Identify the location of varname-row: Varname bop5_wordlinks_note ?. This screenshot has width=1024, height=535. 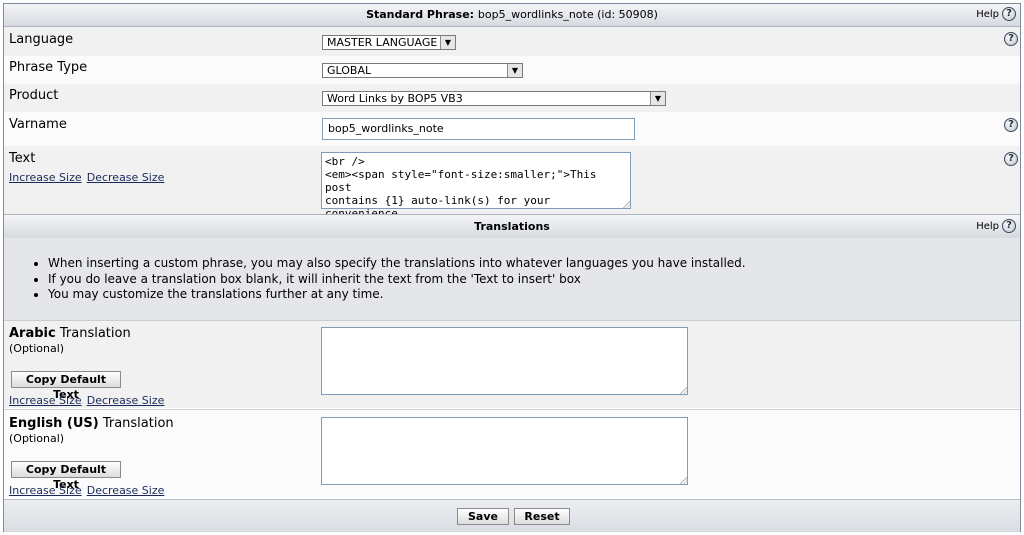
(512, 129).